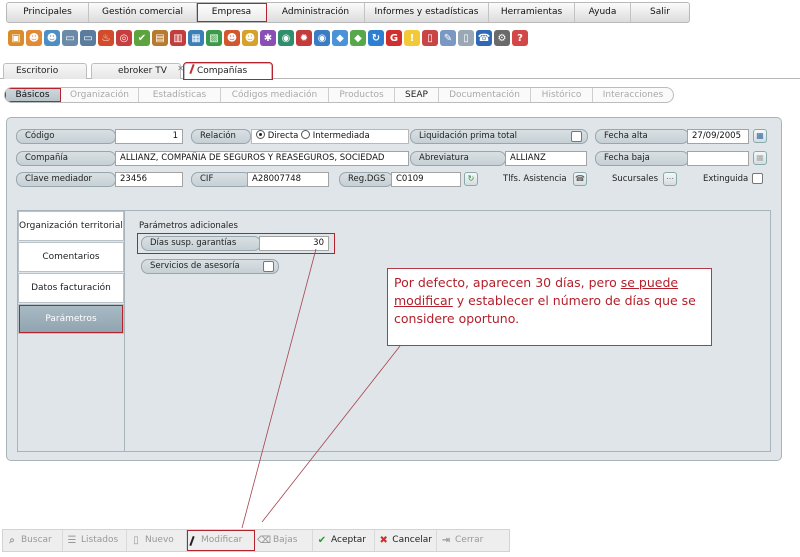 This screenshot has width=800, height=557. Describe the element at coordinates (603, 12) in the screenshot. I see `menu-ayuda: Ayuda` at that location.